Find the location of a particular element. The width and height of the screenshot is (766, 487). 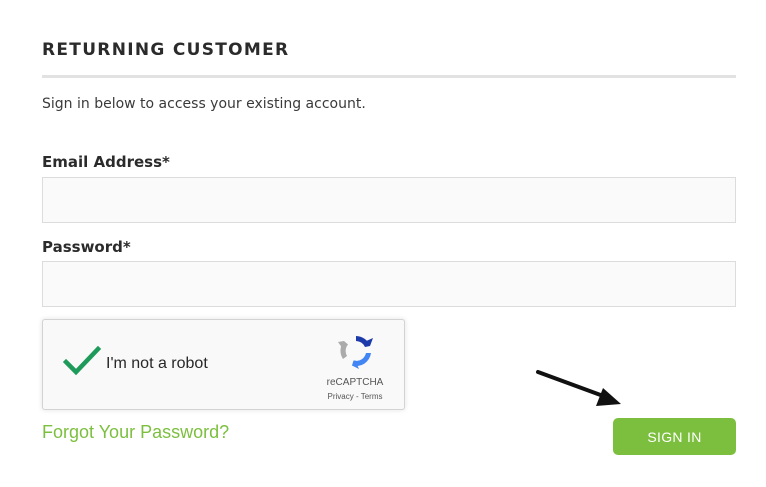

email-label: Email Address* is located at coordinates (106, 162).